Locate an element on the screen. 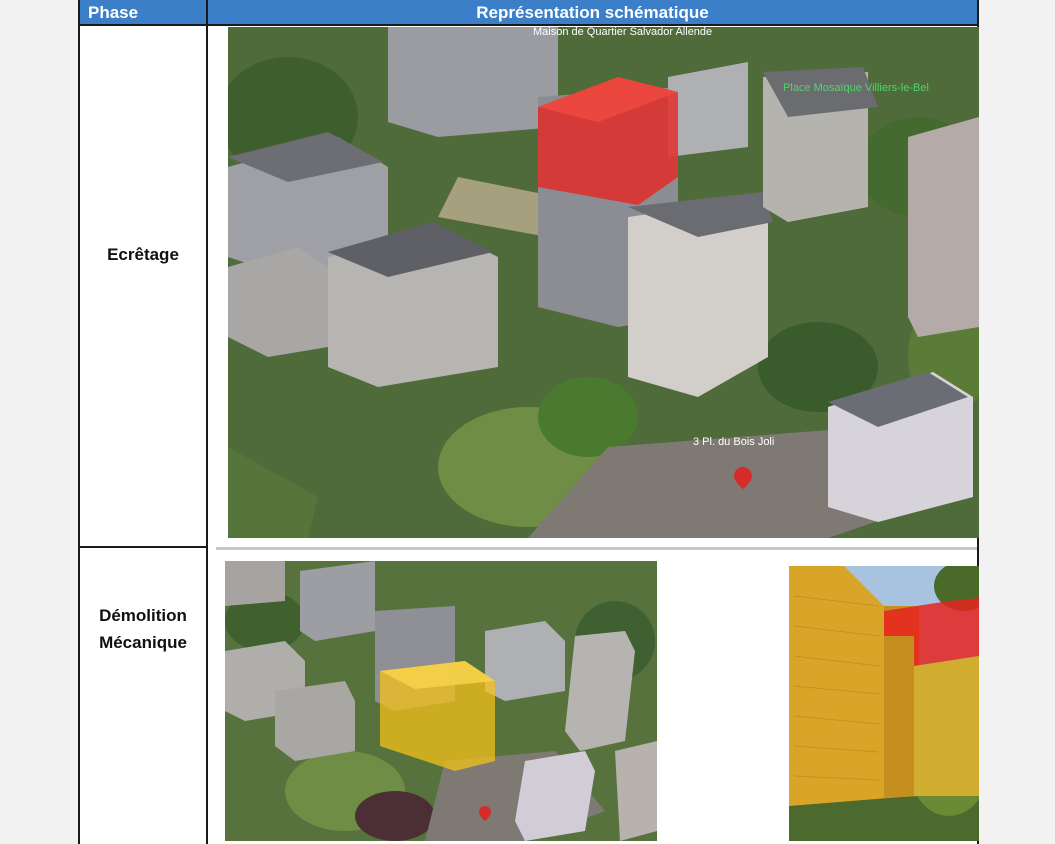  demolition-street-photo is located at coordinates (884, 703).